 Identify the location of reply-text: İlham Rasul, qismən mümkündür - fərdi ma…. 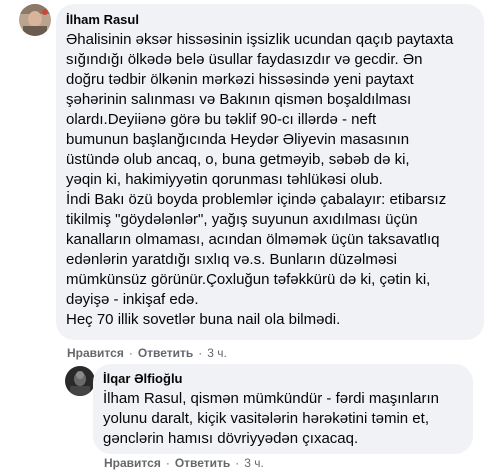
(283, 419).